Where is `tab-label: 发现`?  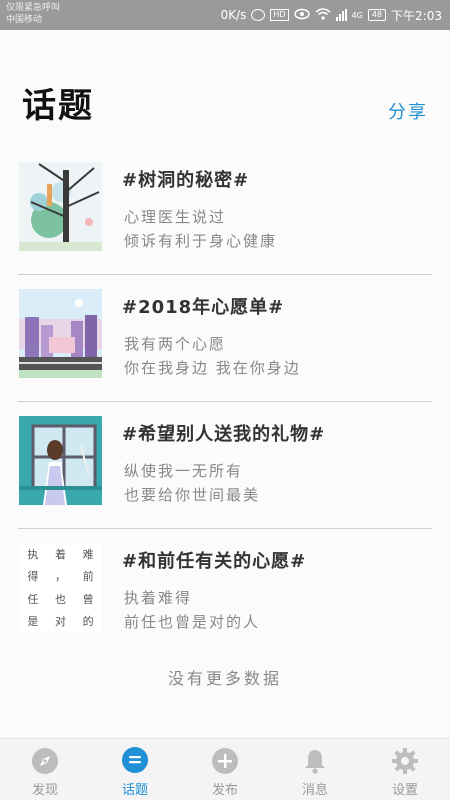
tab-label: 发现 is located at coordinates (44, 790).